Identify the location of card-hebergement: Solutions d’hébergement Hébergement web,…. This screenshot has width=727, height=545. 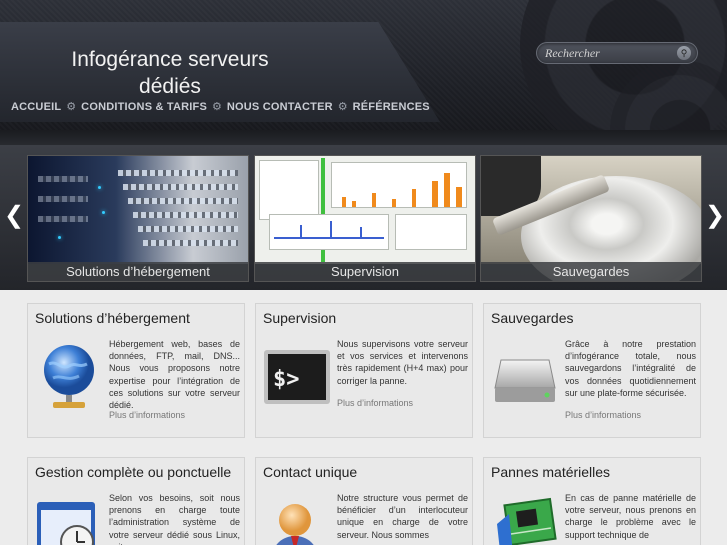
(136, 370).